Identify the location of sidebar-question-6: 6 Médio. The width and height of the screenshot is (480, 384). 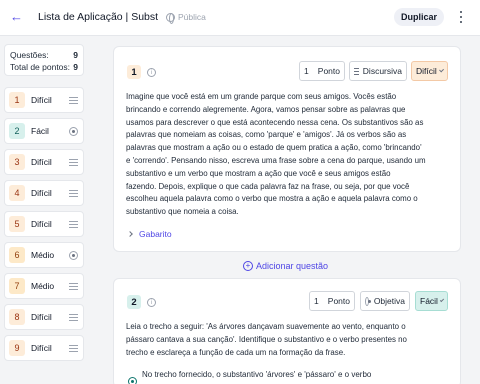
(44, 255).